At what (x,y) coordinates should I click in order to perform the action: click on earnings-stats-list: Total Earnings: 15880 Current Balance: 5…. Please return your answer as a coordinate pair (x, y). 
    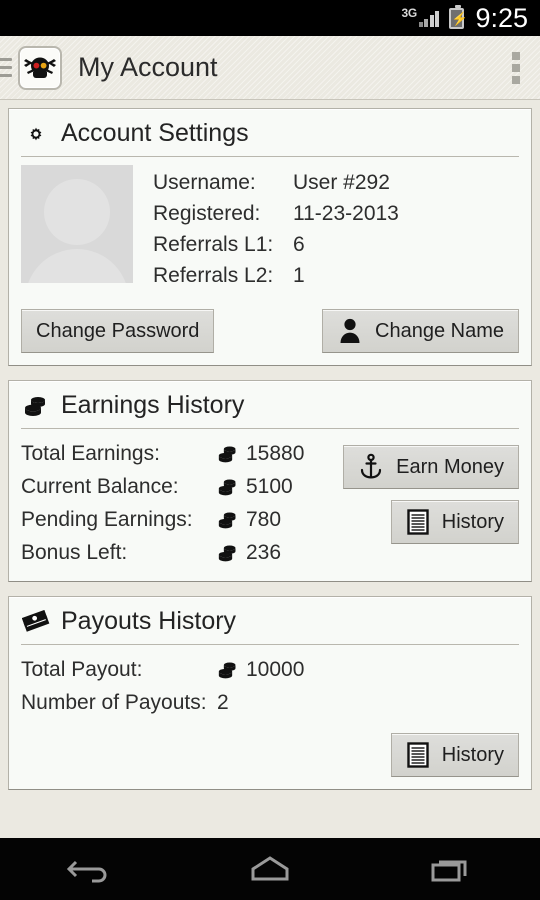
    Looking at the image, I should click on (182, 503).